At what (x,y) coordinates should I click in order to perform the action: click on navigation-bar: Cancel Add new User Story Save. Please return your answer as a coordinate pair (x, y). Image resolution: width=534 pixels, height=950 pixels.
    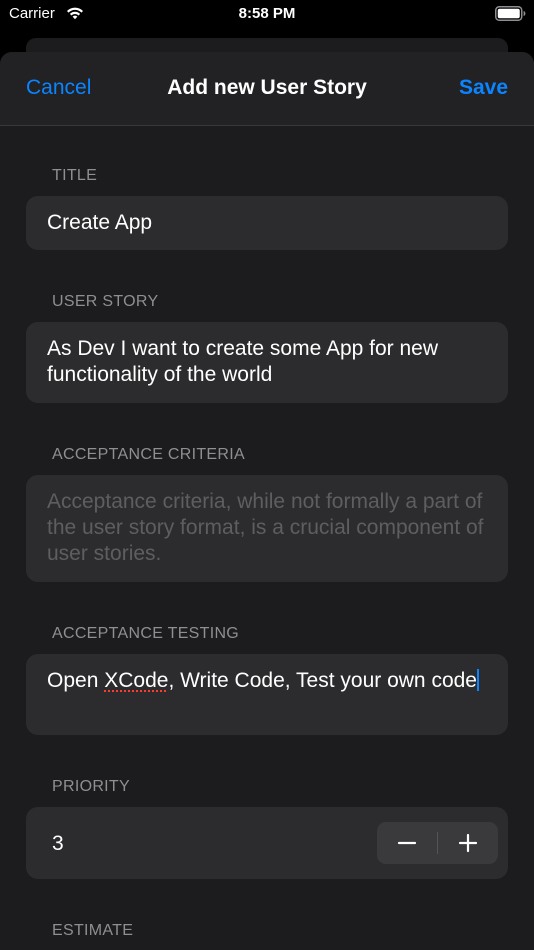
    Looking at the image, I should click on (267, 89).